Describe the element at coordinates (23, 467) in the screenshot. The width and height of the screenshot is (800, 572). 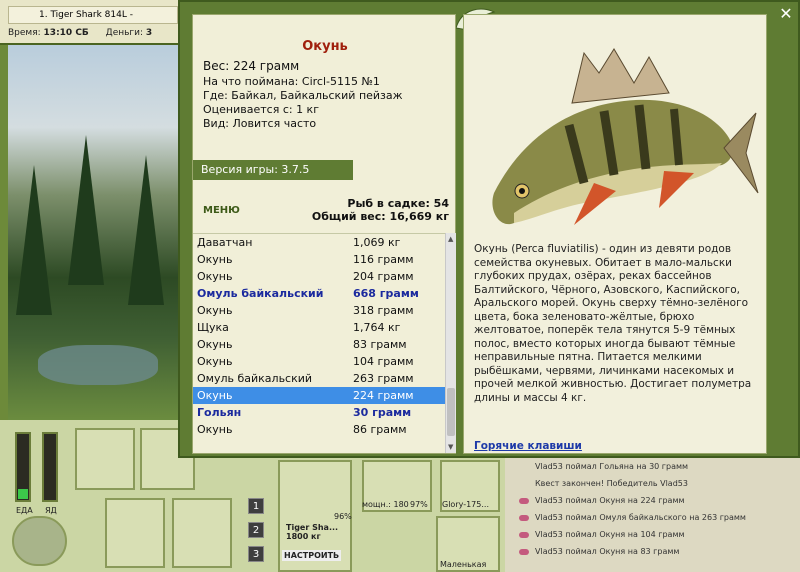
I see `food-meter` at that location.